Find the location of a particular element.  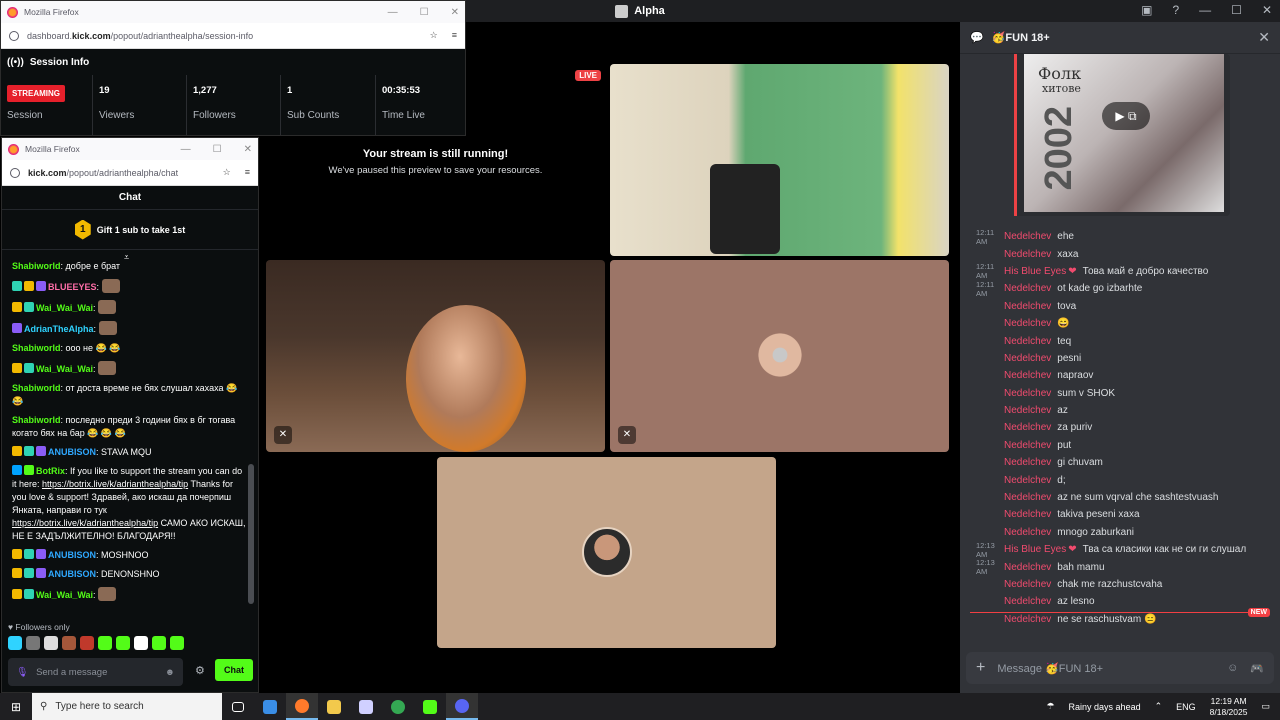

play-icon: ▶ ⧉ is located at coordinates (1126, 116).